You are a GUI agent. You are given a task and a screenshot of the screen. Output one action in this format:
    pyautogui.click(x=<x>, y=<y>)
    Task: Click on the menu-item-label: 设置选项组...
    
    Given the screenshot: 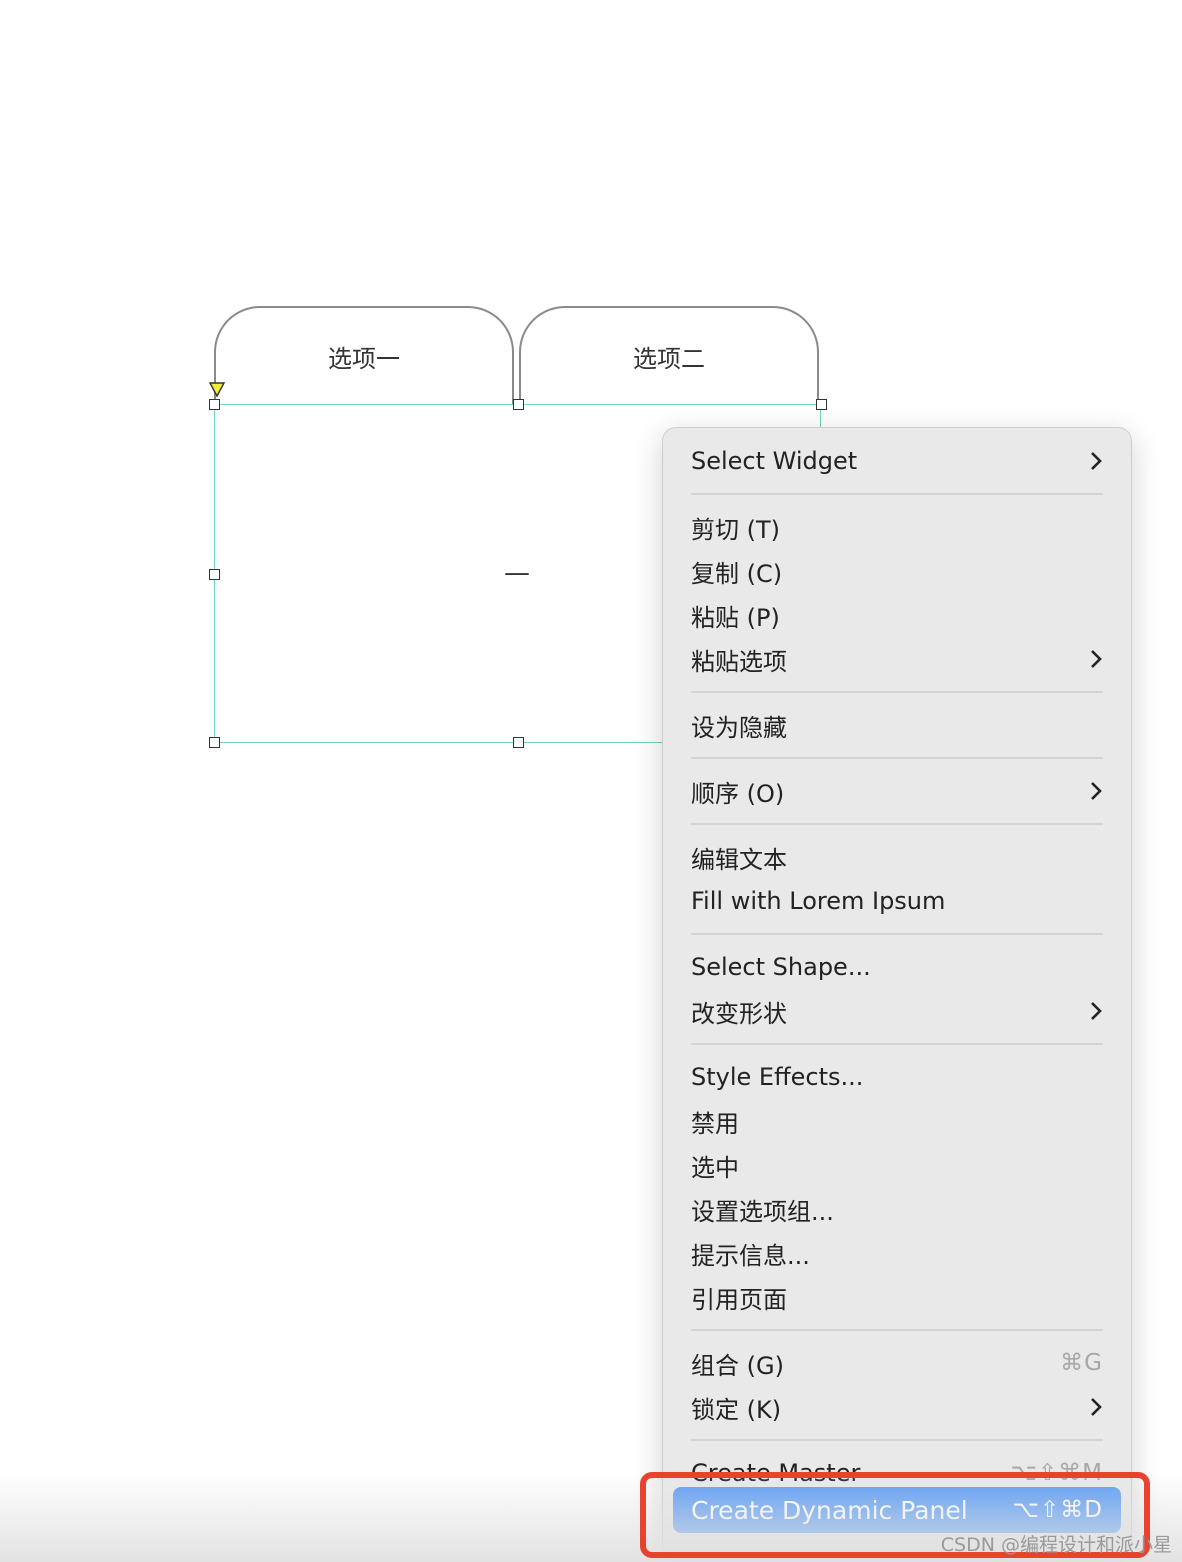 What is the action you would take?
    pyautogui.click(x=762, y=1211)
    